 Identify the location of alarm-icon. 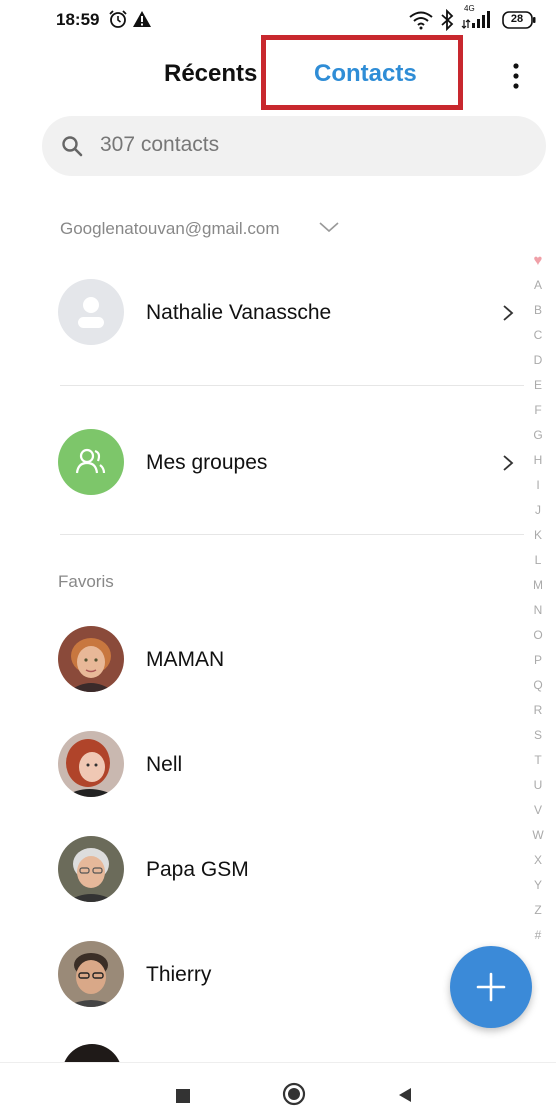
(118, 19).